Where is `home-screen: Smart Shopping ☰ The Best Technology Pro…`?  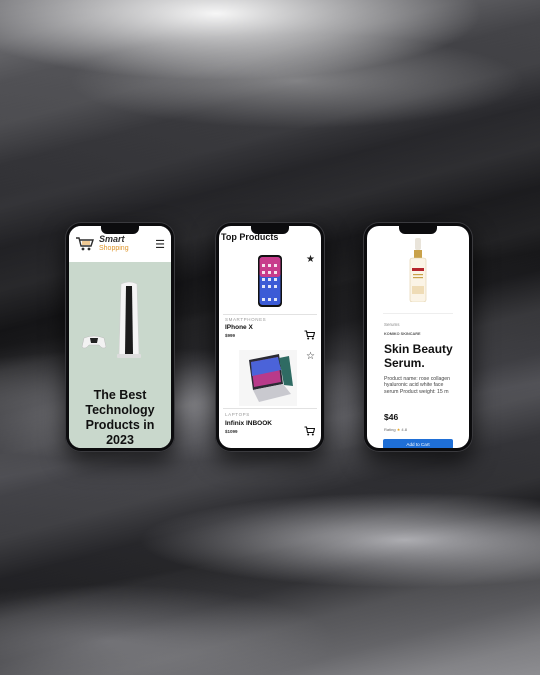 home-screen: Smart Shopping ☰ The Best Technology Pro… is located at coordinates (120, 337).